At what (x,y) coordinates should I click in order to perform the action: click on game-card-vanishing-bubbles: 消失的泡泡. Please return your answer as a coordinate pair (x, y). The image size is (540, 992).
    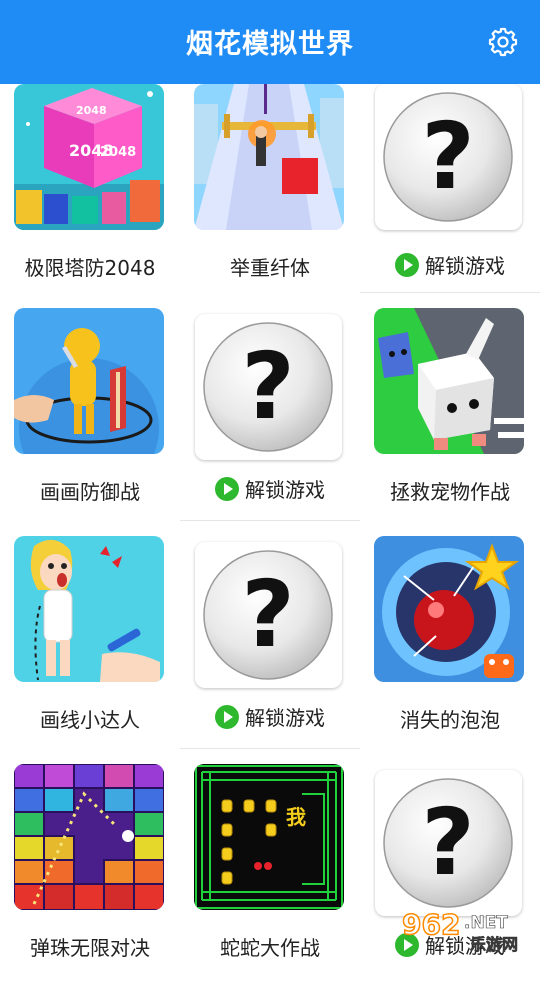
    Looking at the image, I should click on (450, 650).